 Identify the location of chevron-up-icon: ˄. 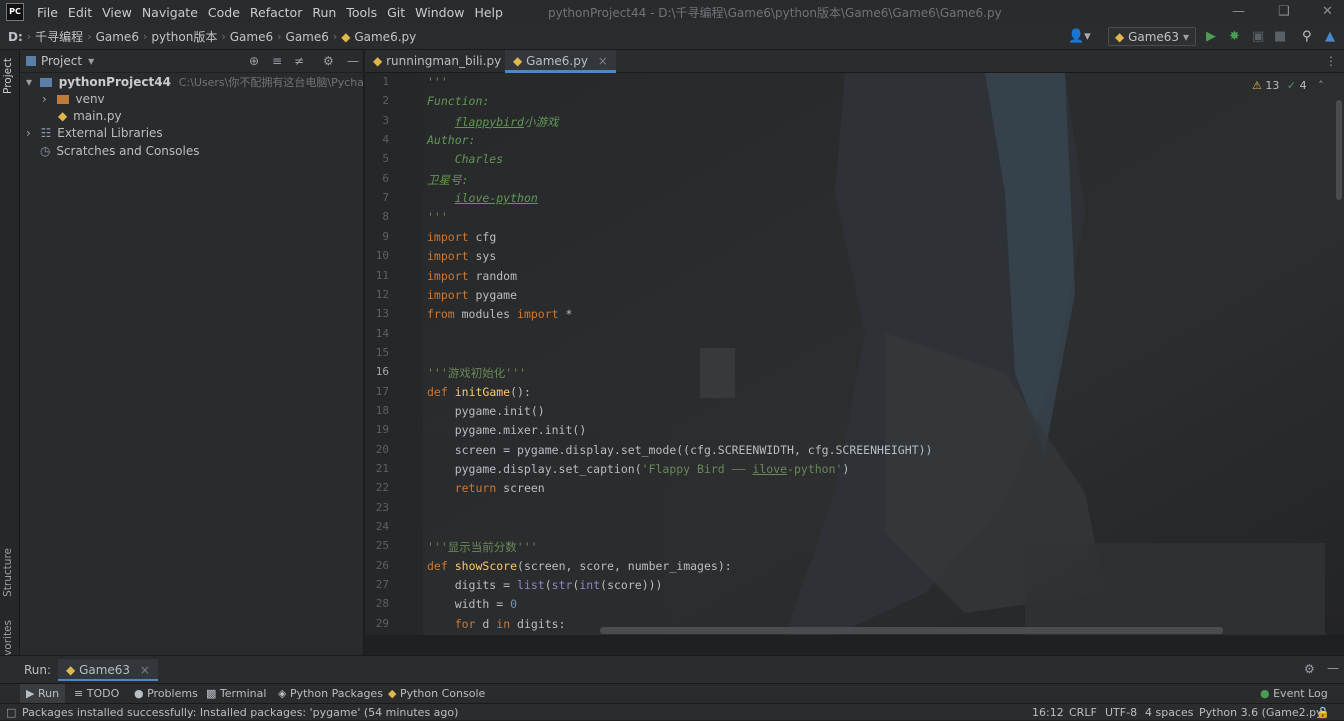
(1321, 85).